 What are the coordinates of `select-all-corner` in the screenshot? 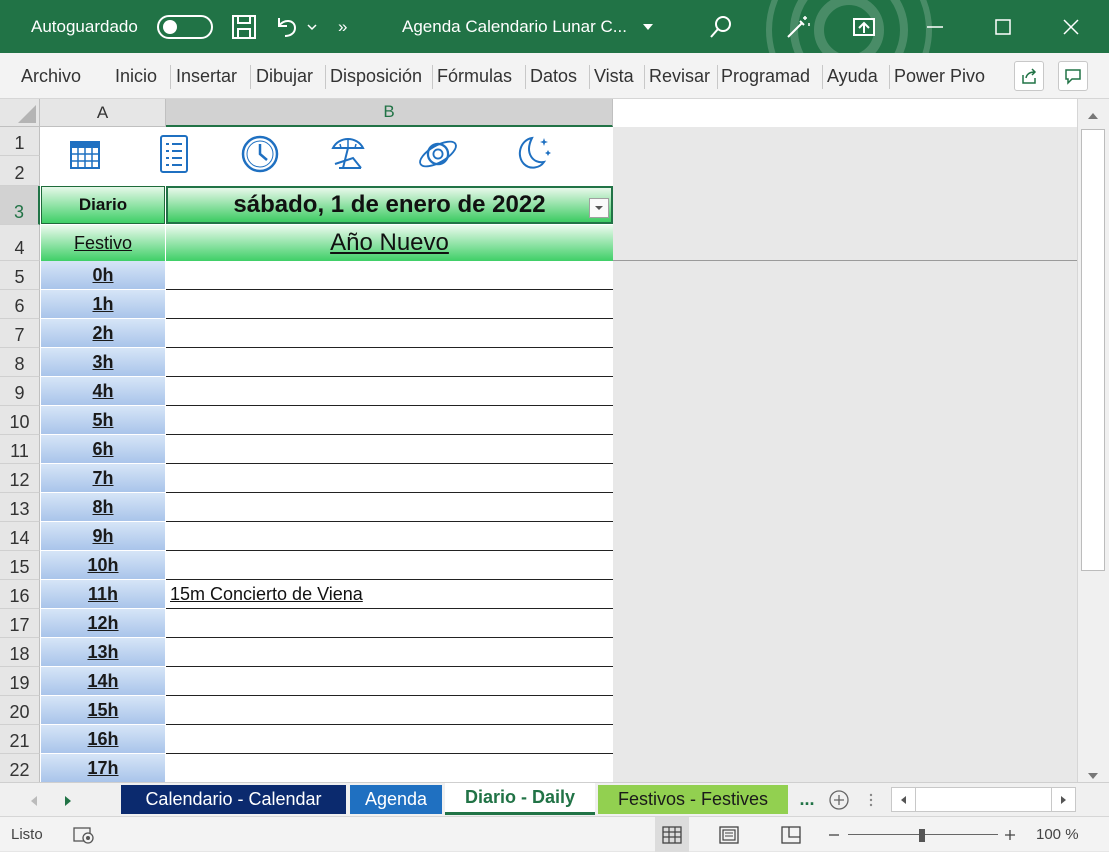 It's located at (20, 113).